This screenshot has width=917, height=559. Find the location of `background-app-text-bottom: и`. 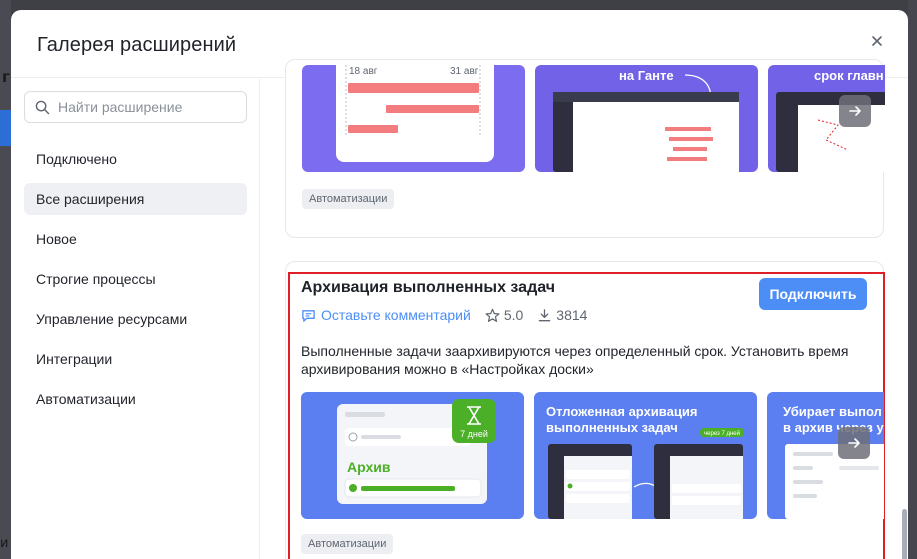

background-app-text-bottom: и is located at coordinates (4, 543).